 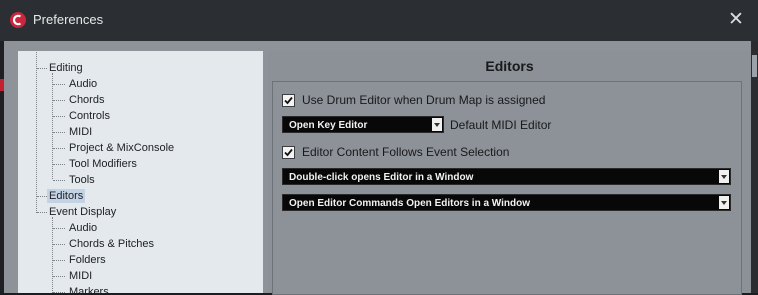 I want to click on tree-item-chords-pitches: Chords & Pitches, so click(x=111, y=244).